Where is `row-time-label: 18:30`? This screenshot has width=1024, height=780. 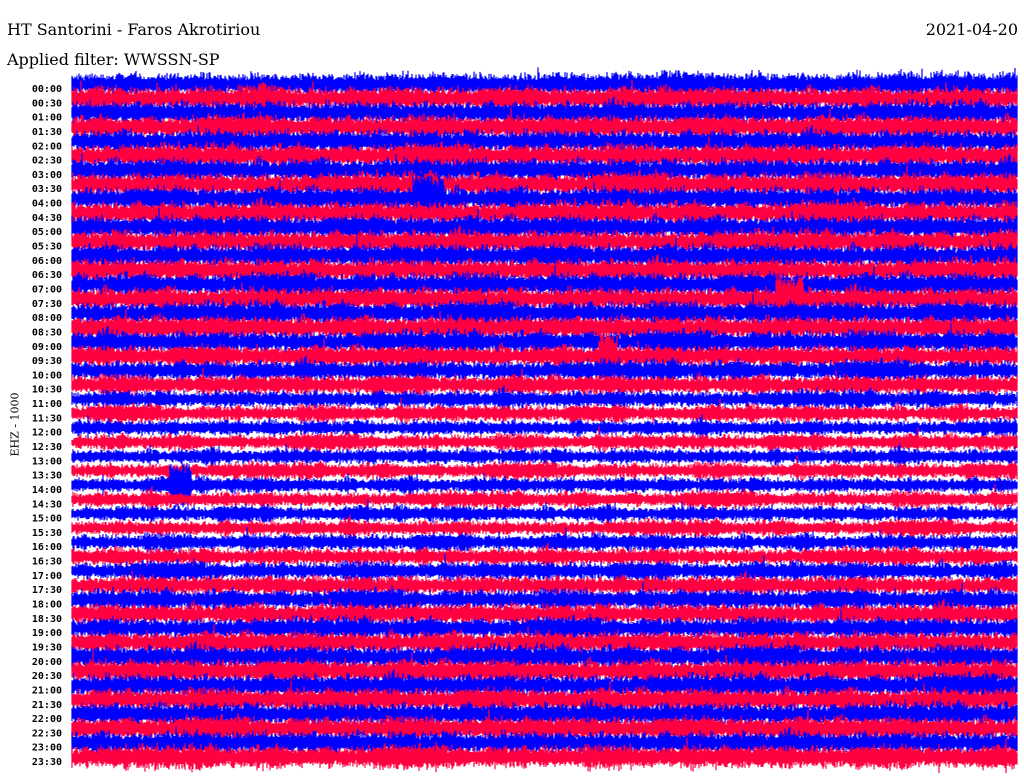 row-time-label: 18:30 is located at coordinates (47, 619).